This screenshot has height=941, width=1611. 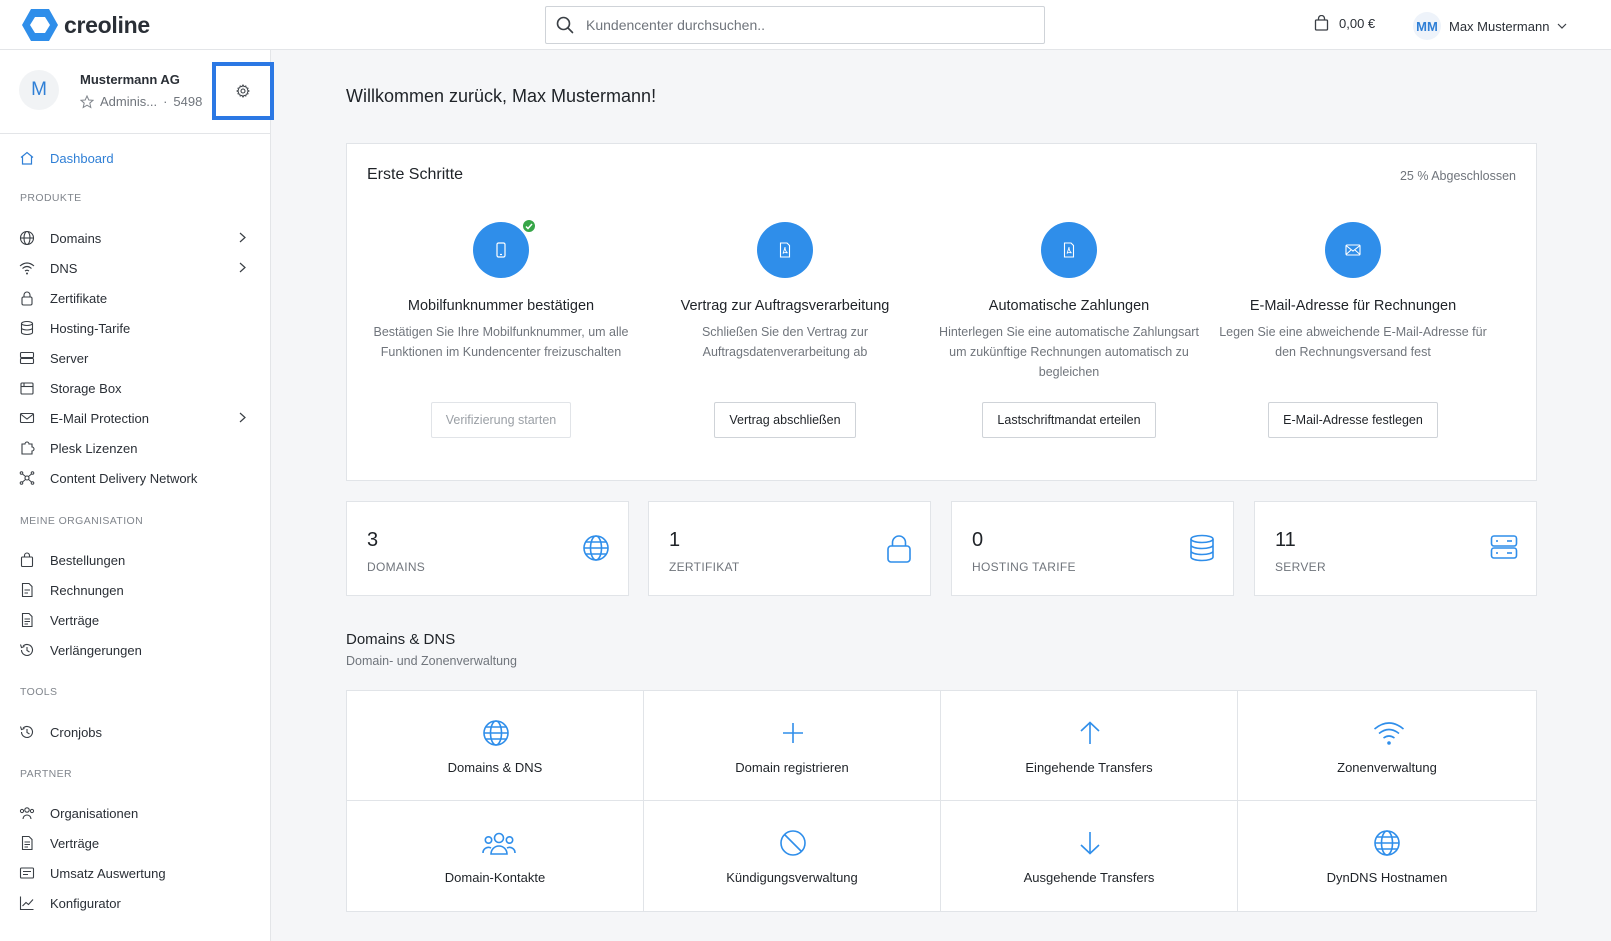 I want to click on sidebar-item-bestellungen: Bestellungen, so click(x=135, y=560).